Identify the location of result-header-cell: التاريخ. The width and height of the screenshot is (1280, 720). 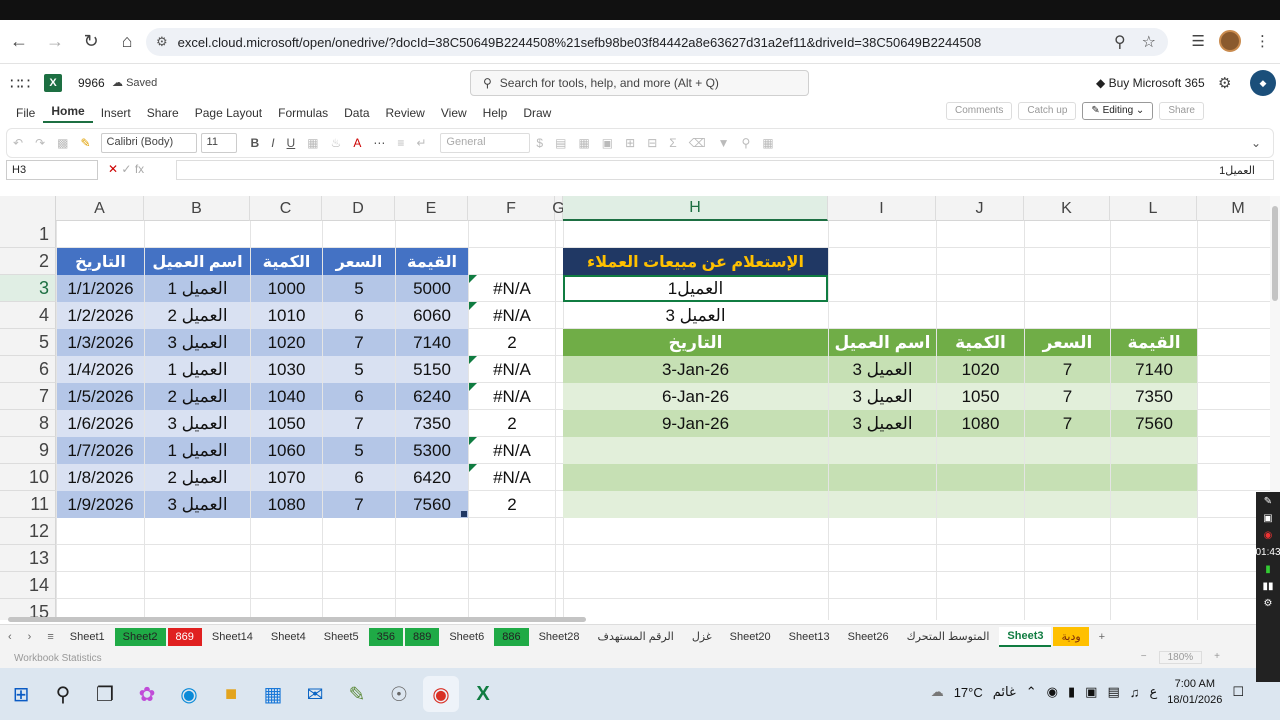
(695, 342).